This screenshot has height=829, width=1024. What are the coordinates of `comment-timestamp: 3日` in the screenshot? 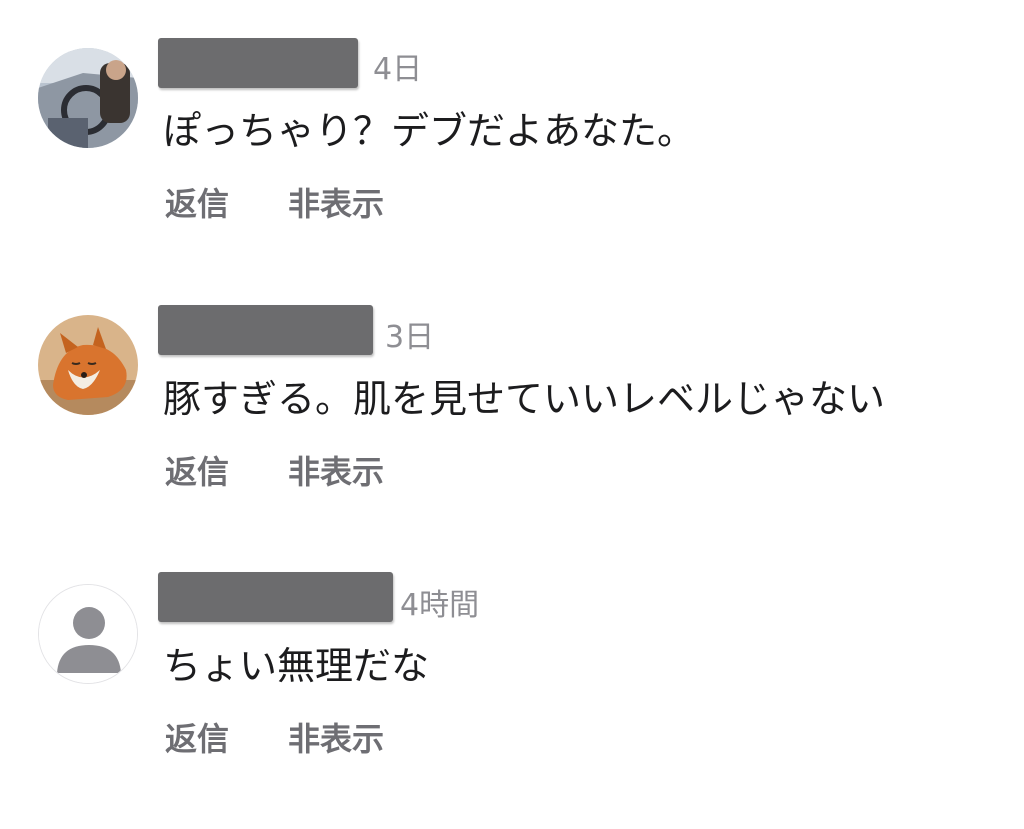 It's located at (410, 337).